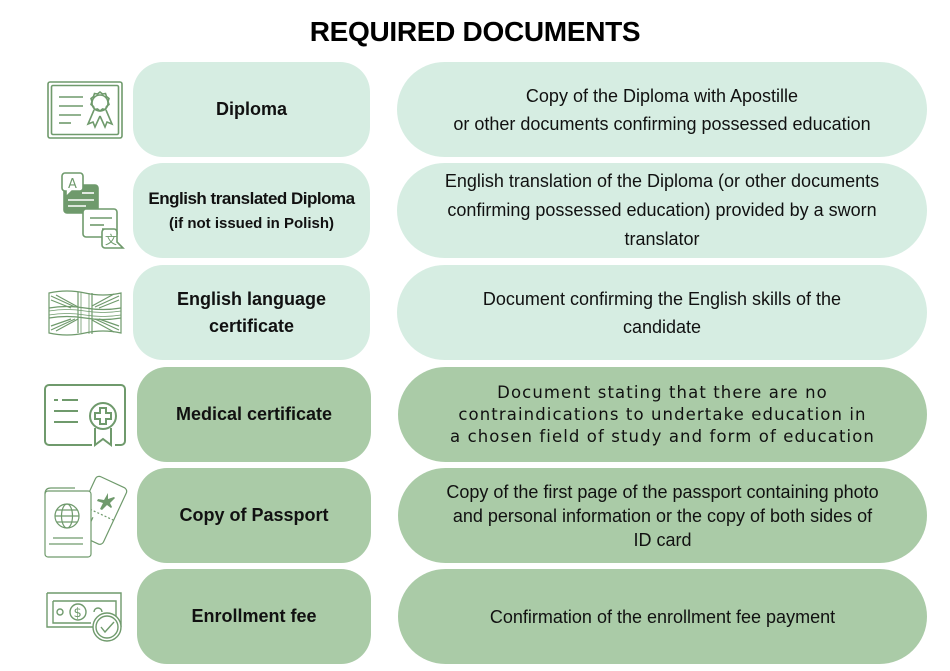  I want to click on uk-flag-icon, so click(85, 312).